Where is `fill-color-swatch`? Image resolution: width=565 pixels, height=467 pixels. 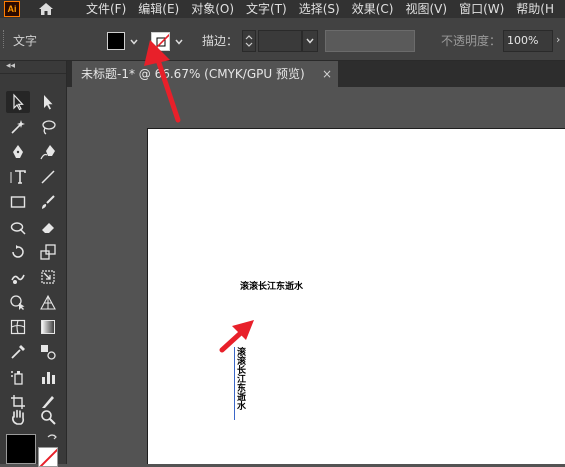
fill-color-swatch is located at coordinates (116, 41).